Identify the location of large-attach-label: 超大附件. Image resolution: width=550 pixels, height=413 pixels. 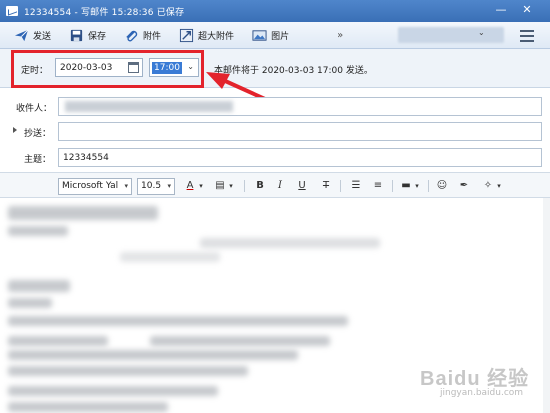
(216, 36).